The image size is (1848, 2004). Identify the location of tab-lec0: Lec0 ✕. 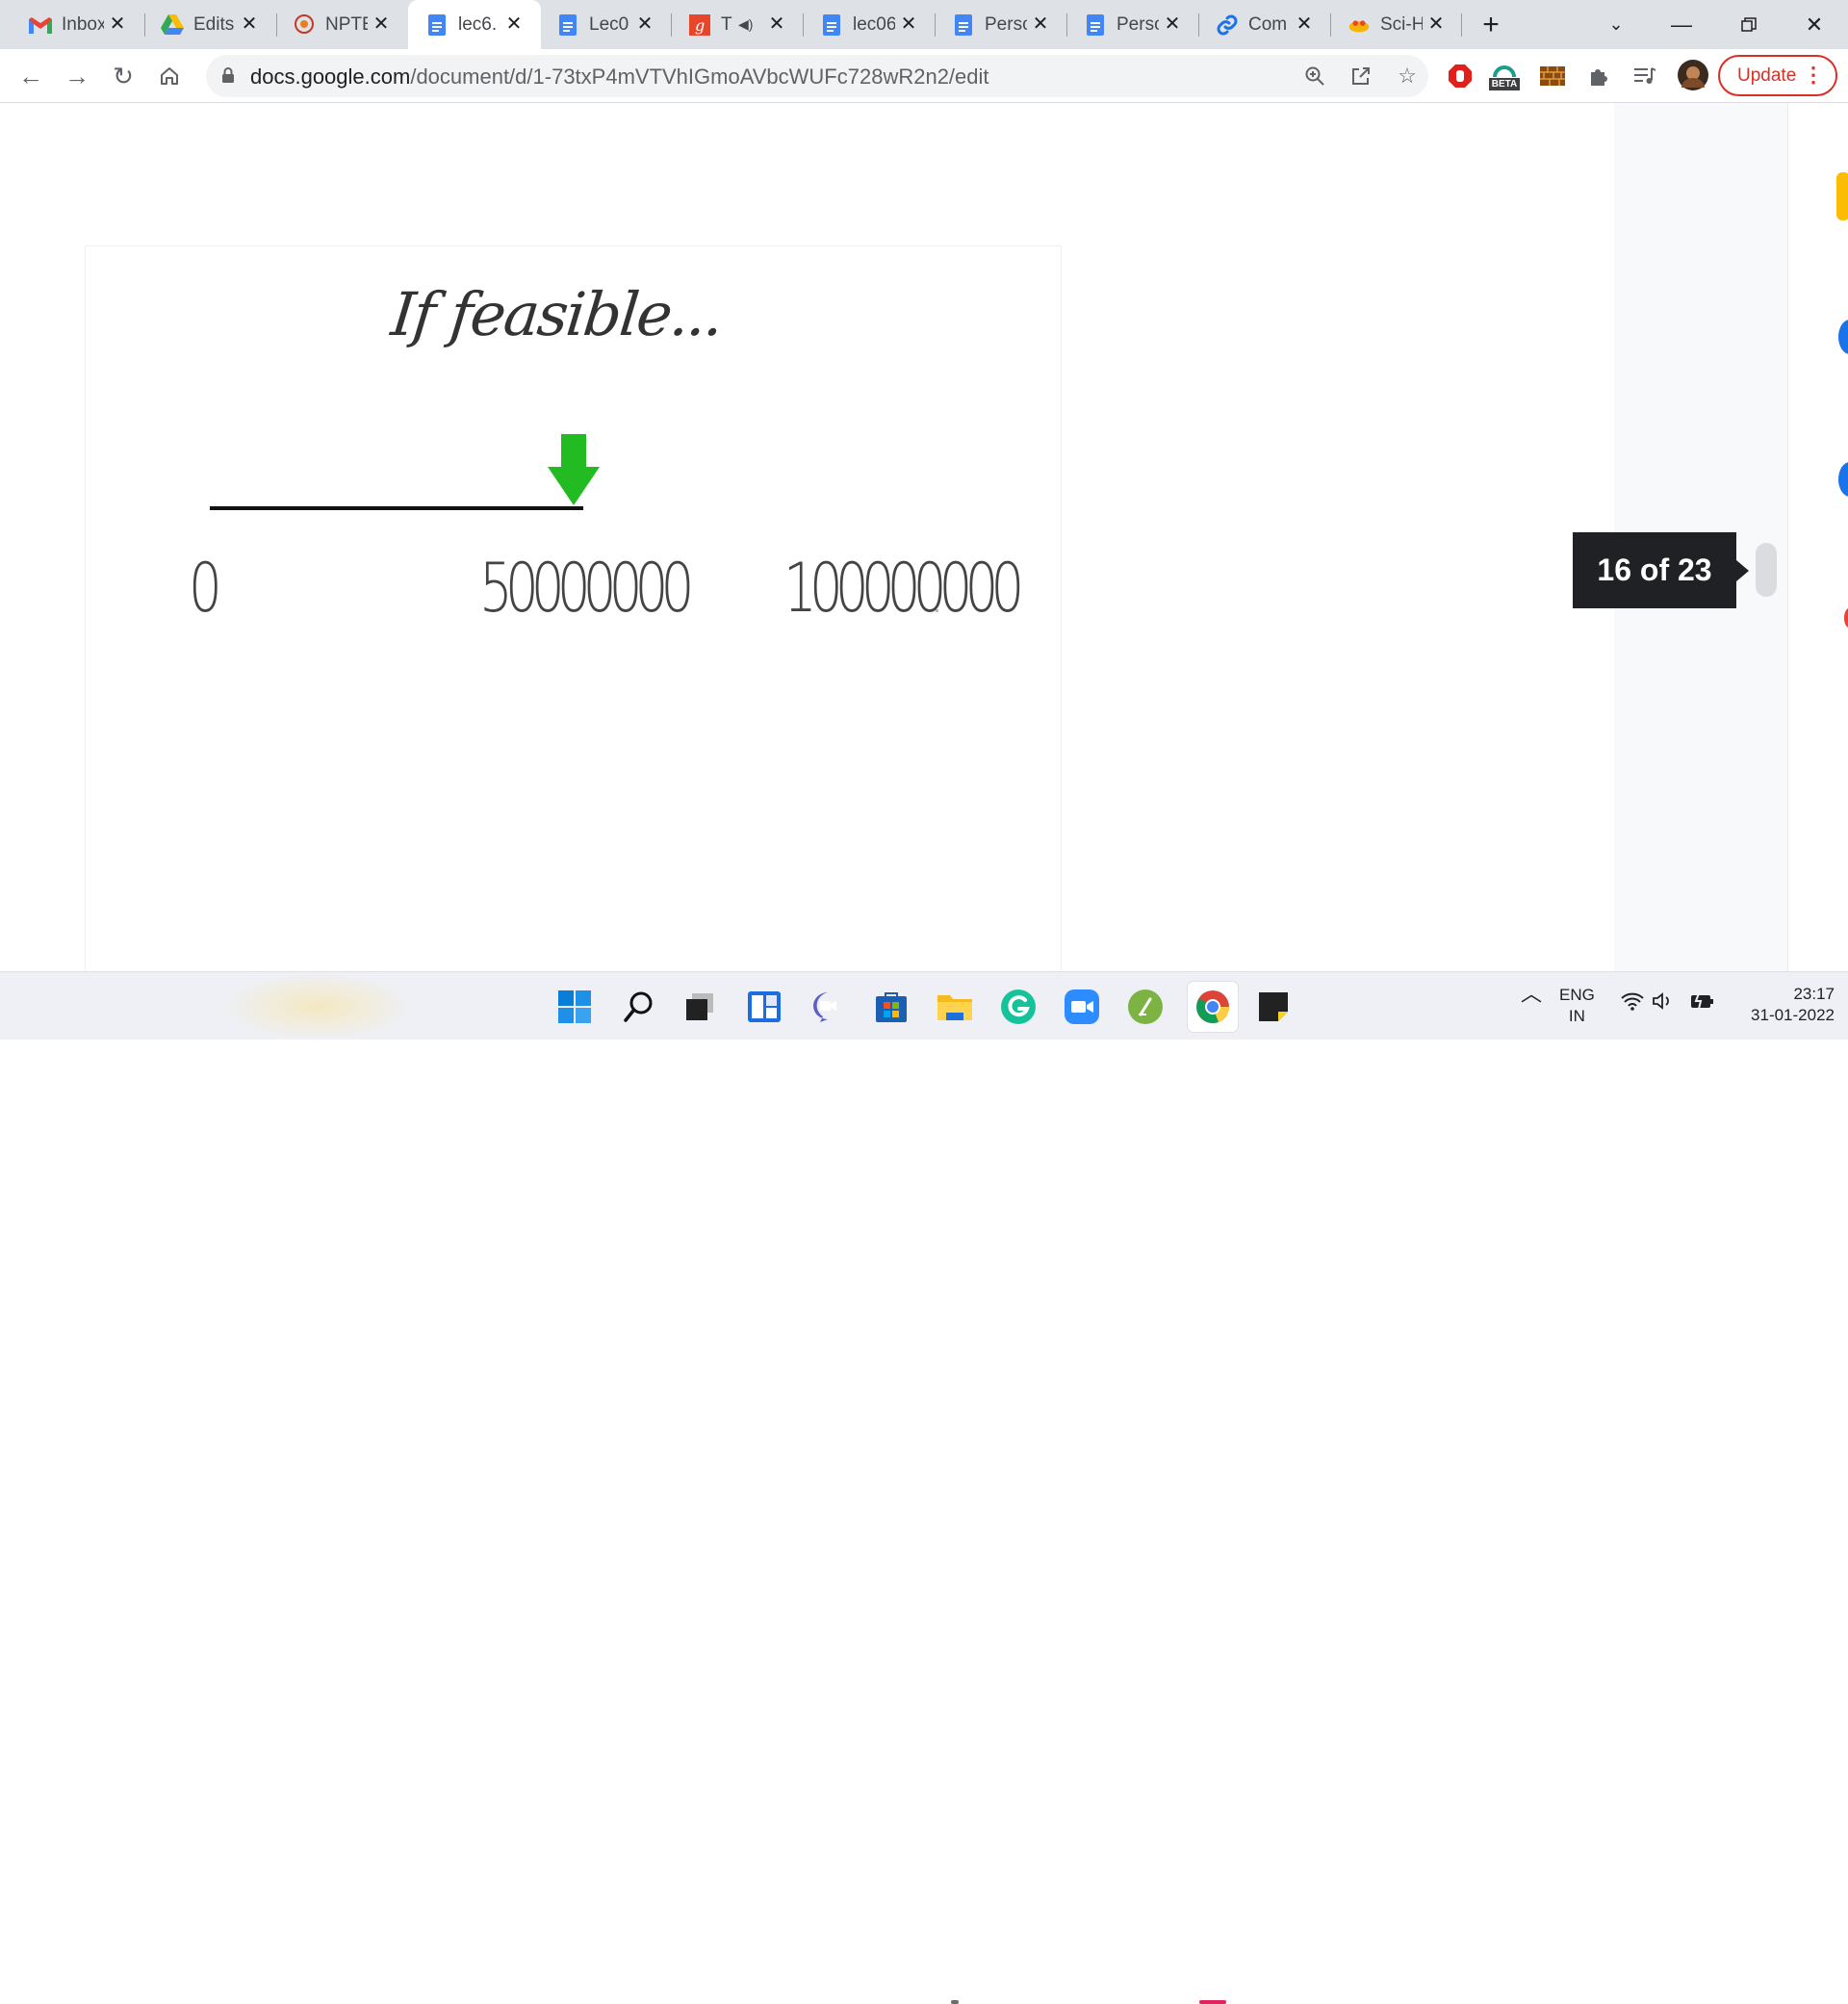
(599, 24).